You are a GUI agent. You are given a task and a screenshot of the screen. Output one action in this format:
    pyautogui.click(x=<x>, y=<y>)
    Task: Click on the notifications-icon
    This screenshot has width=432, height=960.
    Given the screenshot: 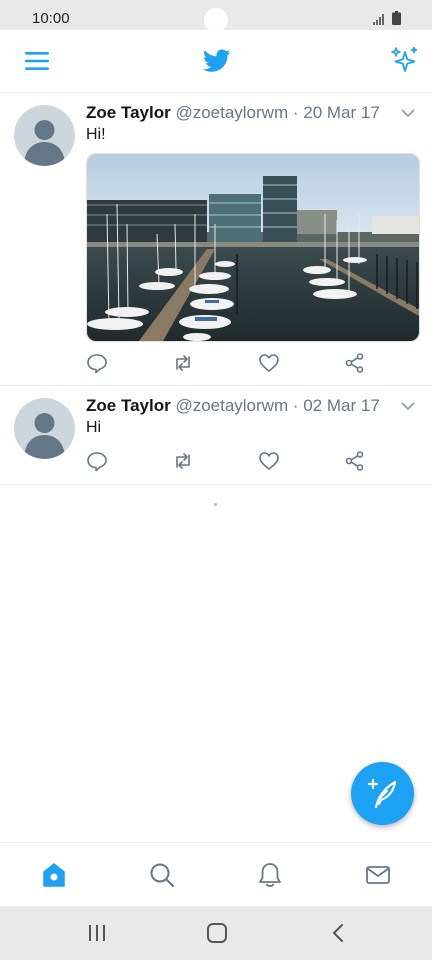 What is the action you would take?
    pyautogui.click(x=270, y=875)
    